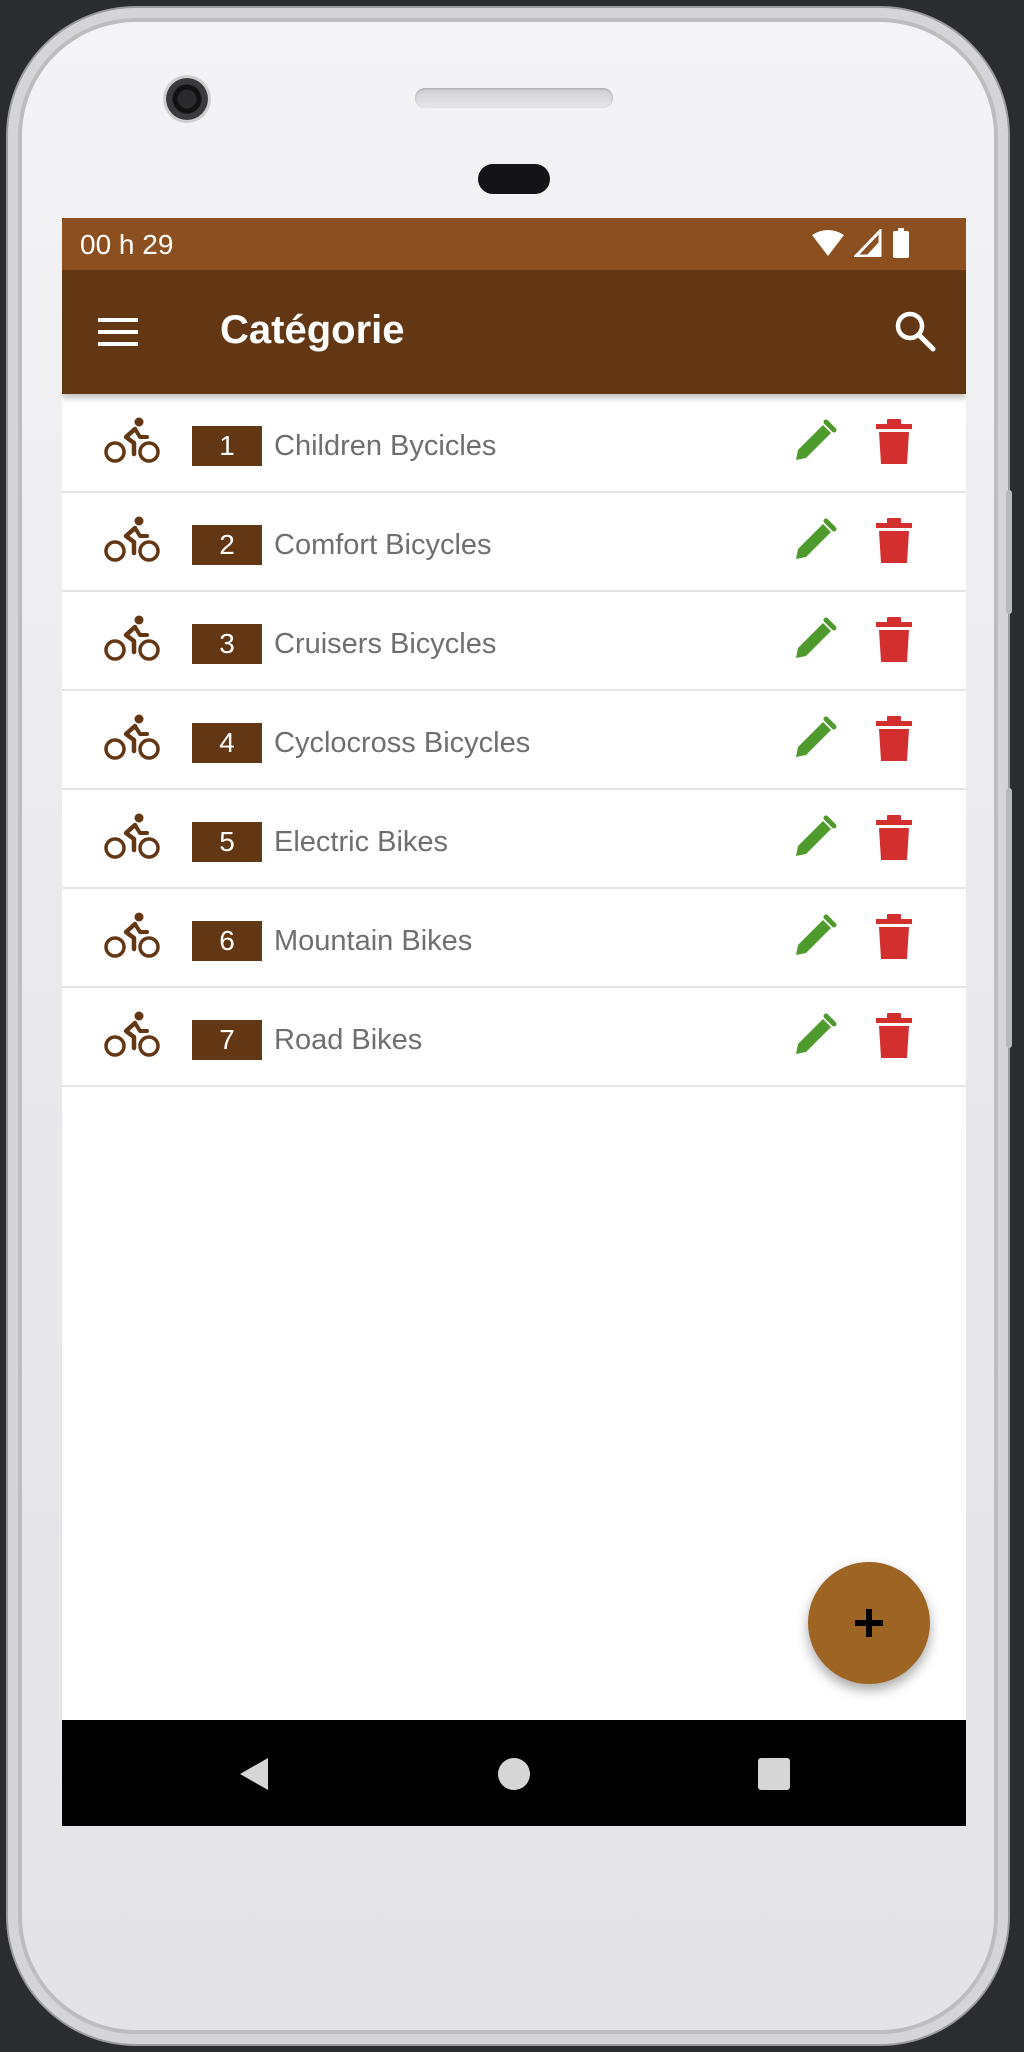 Image resolution: width=1024 pixels, height=2052 pixels. I want to click on category-name: Children Bycicles, so click(385, 446).